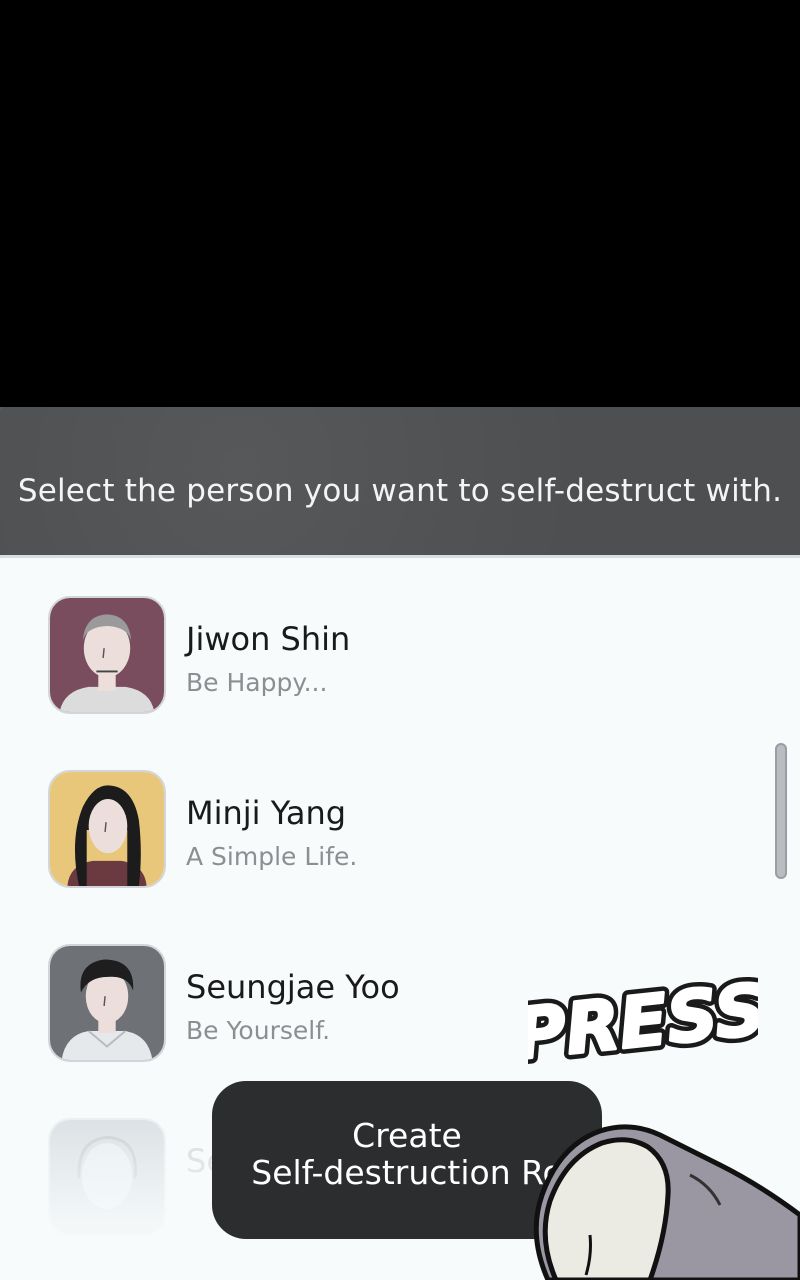  Describe the element at coordinates (666, 1202) in the screenshot. I see `finger-illustration` at that location.